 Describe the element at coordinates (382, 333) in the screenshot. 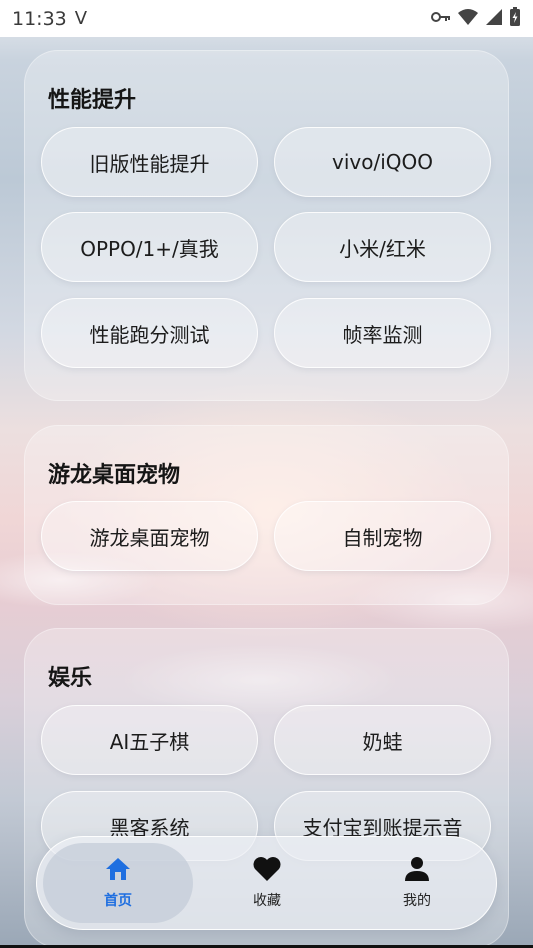

I see `fps-monitor-button: 帧率监测` at that location.